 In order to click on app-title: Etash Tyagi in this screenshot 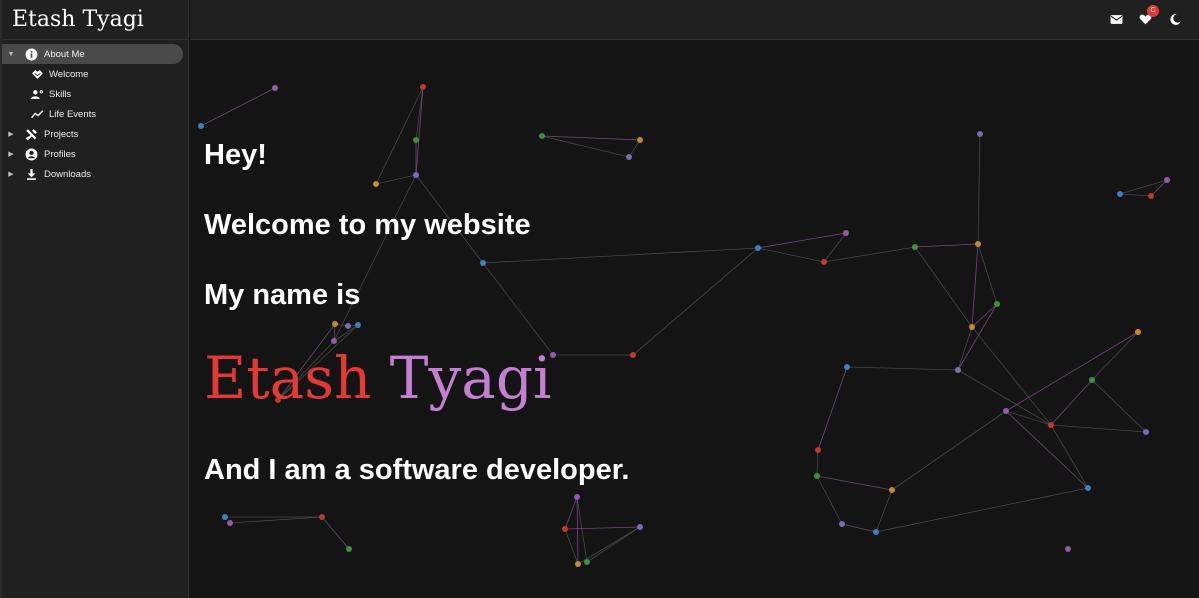, I will do `click(78, 19)`.